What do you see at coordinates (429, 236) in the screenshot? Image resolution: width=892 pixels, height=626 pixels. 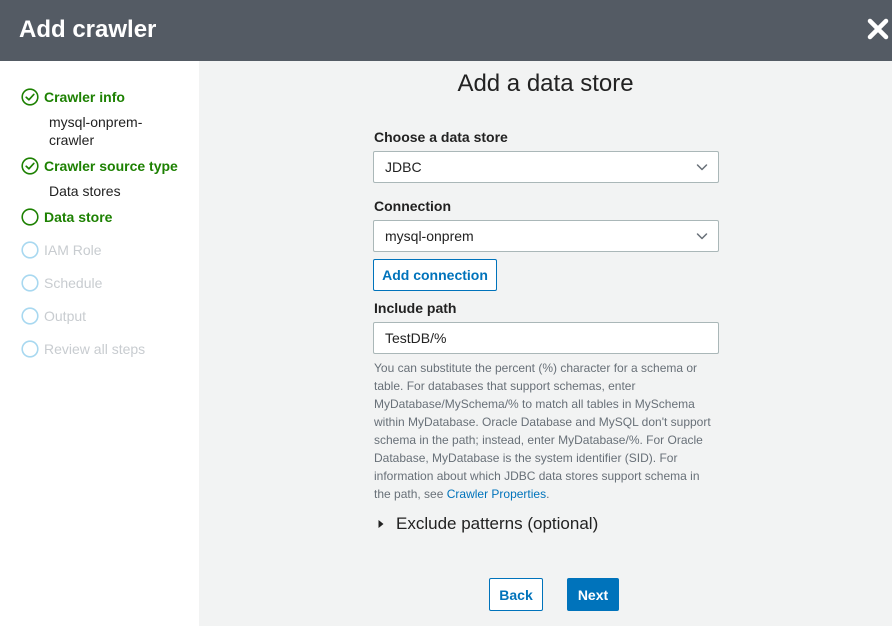 I see `connection-value: mysql-onprem` at bounding box center [429, 236].